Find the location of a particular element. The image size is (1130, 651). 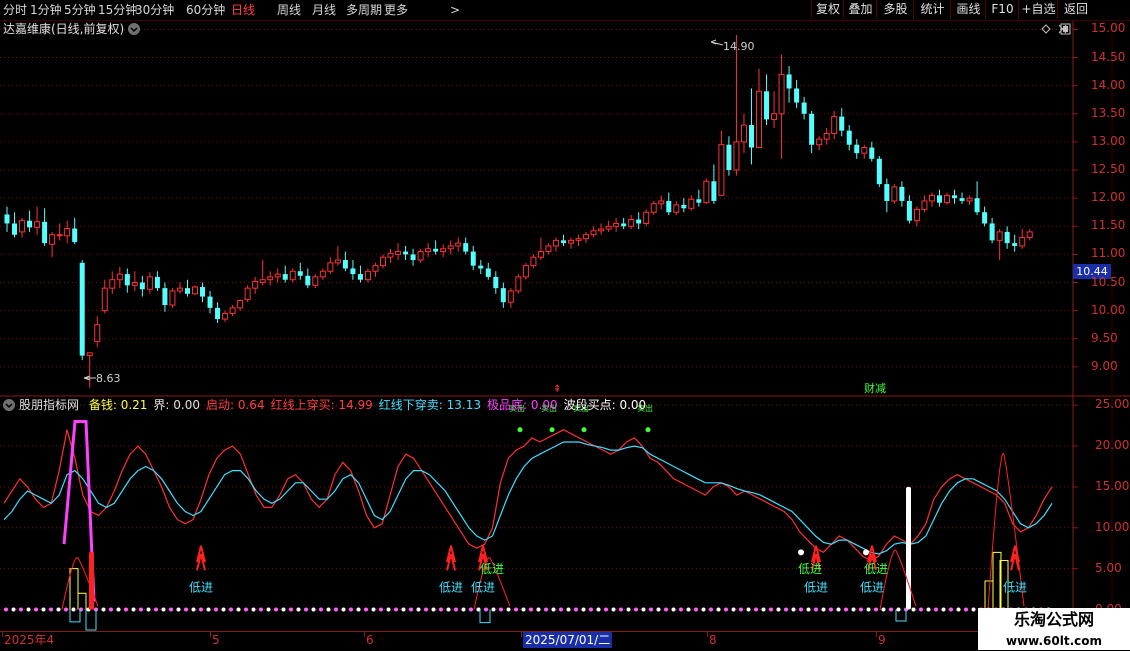

indicator-tick-label: 5.00 is located at coordinates (1108, 567).